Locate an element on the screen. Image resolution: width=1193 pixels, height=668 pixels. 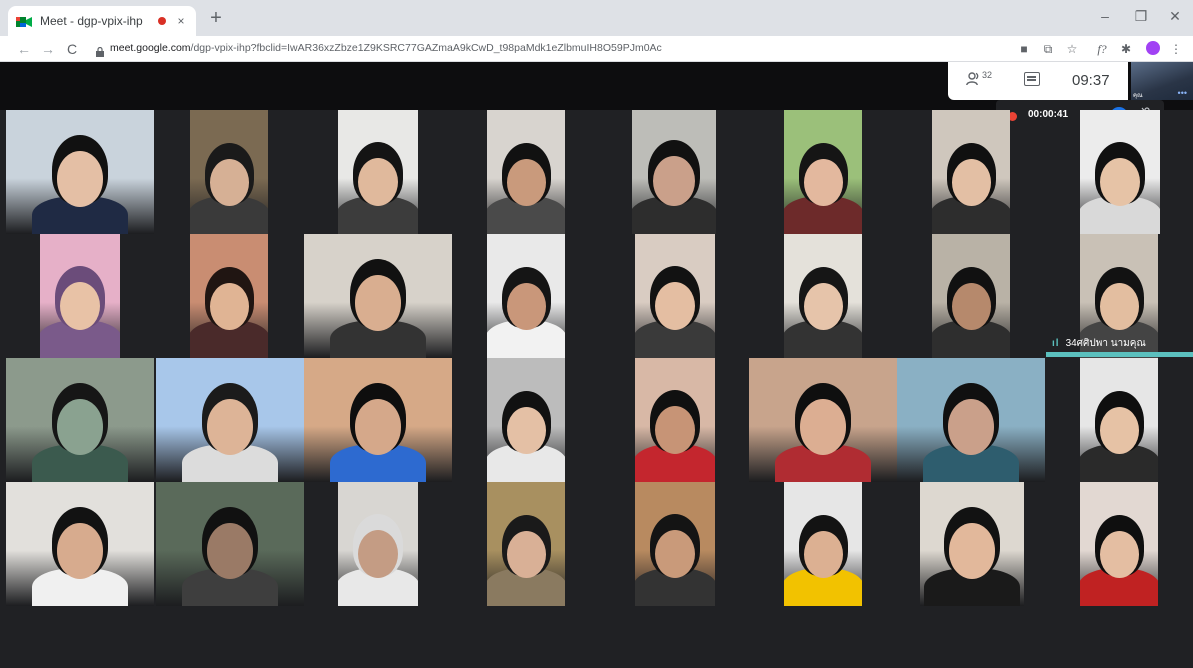
new-tab-button: + is located at coordinates (216, 18).